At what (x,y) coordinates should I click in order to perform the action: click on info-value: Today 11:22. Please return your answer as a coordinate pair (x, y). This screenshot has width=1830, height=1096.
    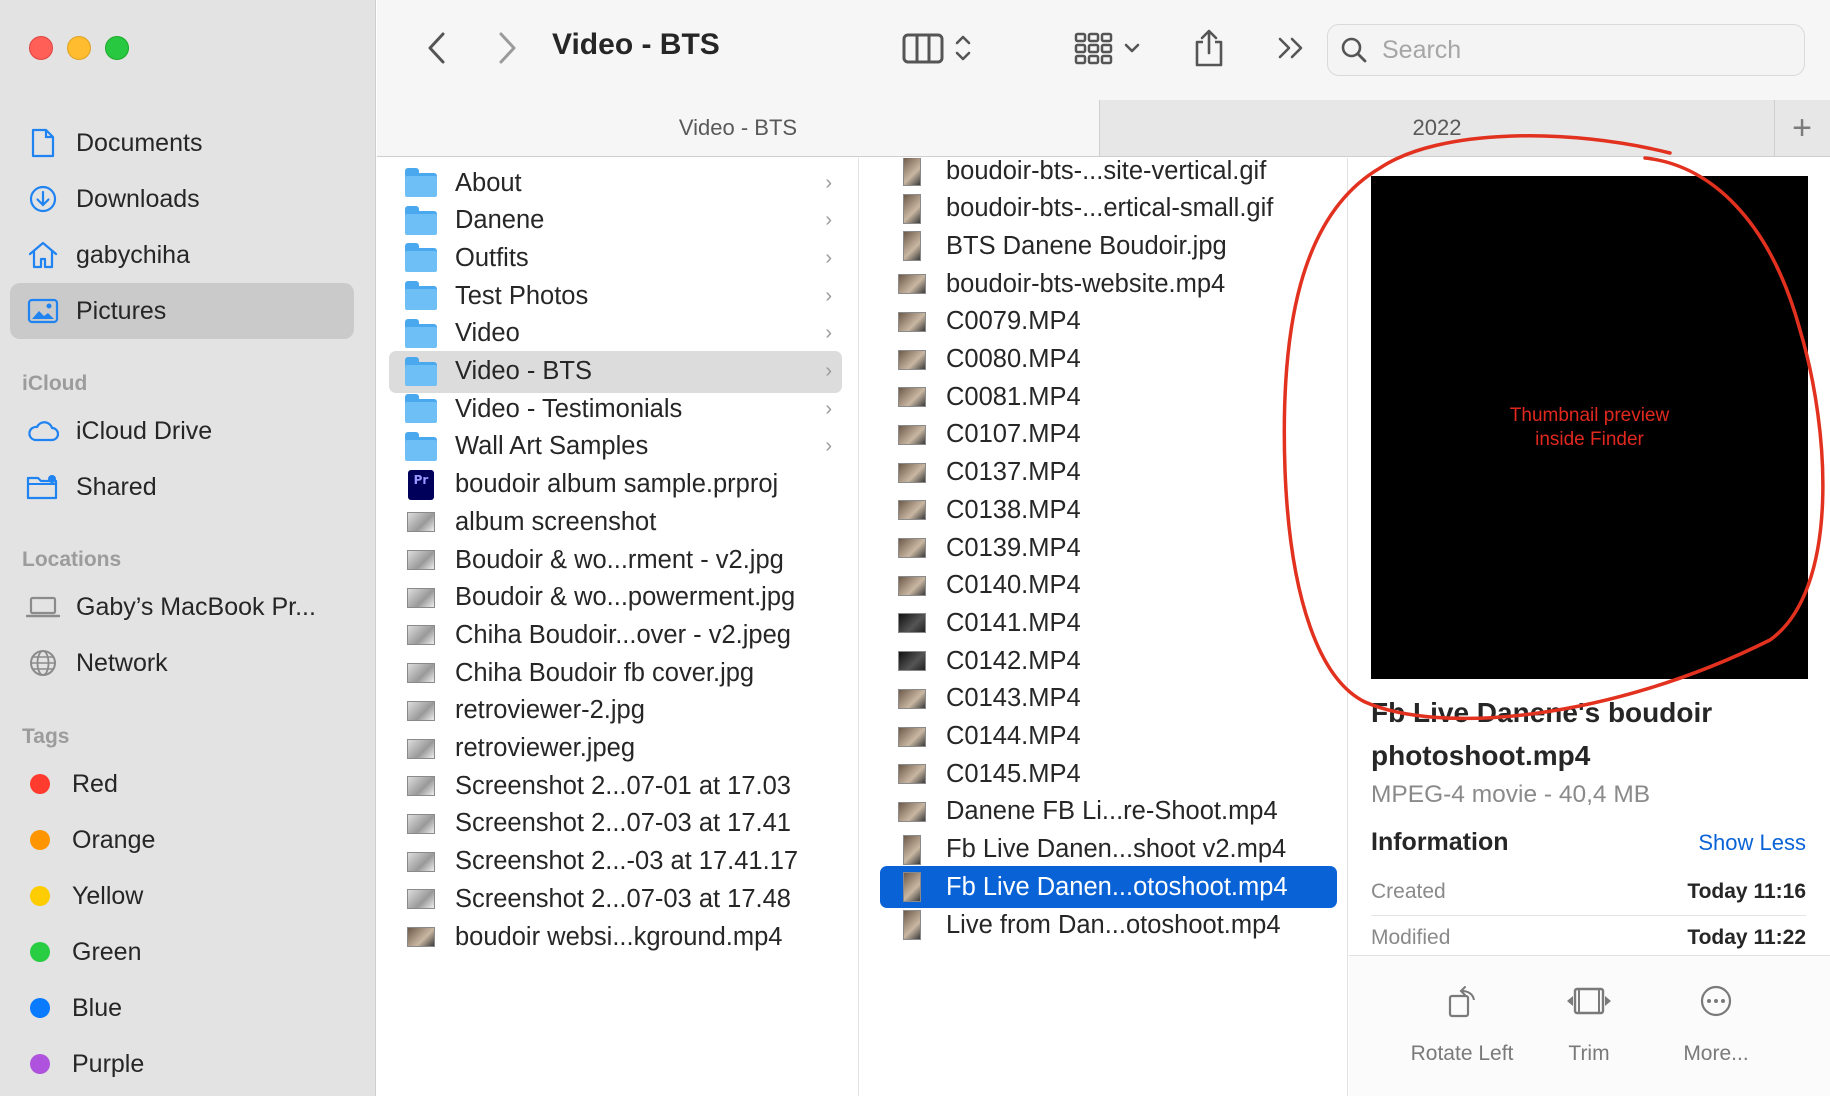
    Looking at the image, I should click on (1746, 937).